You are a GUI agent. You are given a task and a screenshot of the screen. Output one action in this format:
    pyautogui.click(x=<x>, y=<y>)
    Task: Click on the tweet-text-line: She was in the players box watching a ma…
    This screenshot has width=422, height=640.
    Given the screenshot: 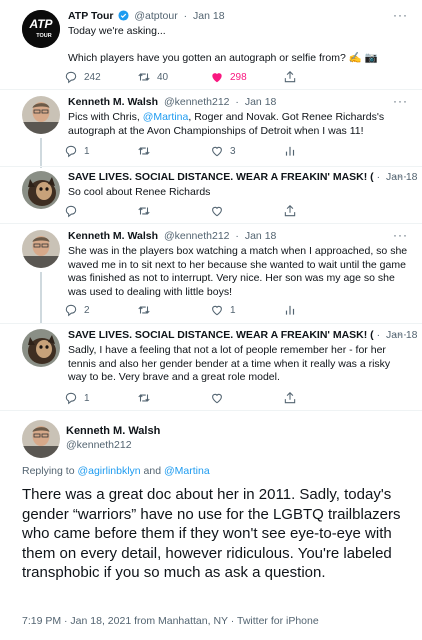 What is the action you would take?
    pyautogui.click(x=238, y=271)
    